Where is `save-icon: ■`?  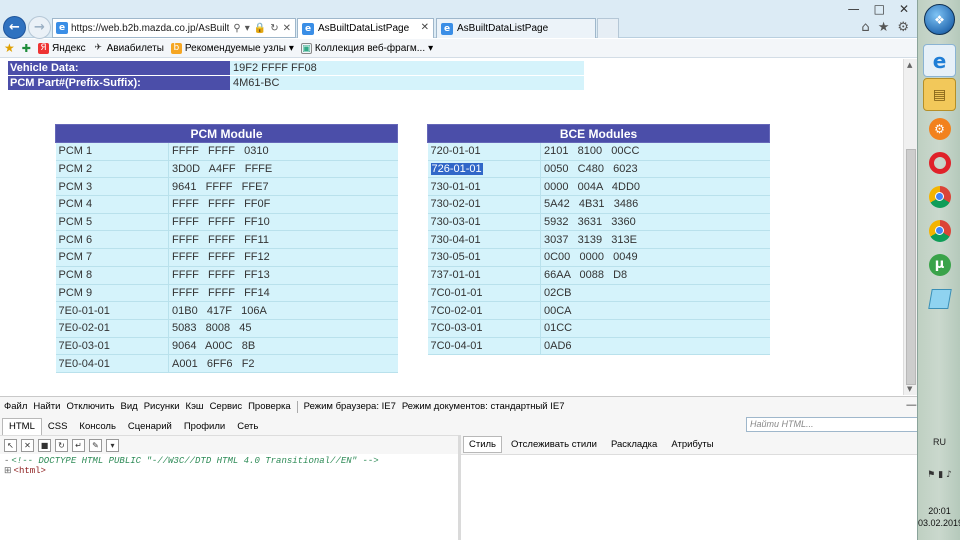
save-icon: ■ is located at coordinates (44, 445).